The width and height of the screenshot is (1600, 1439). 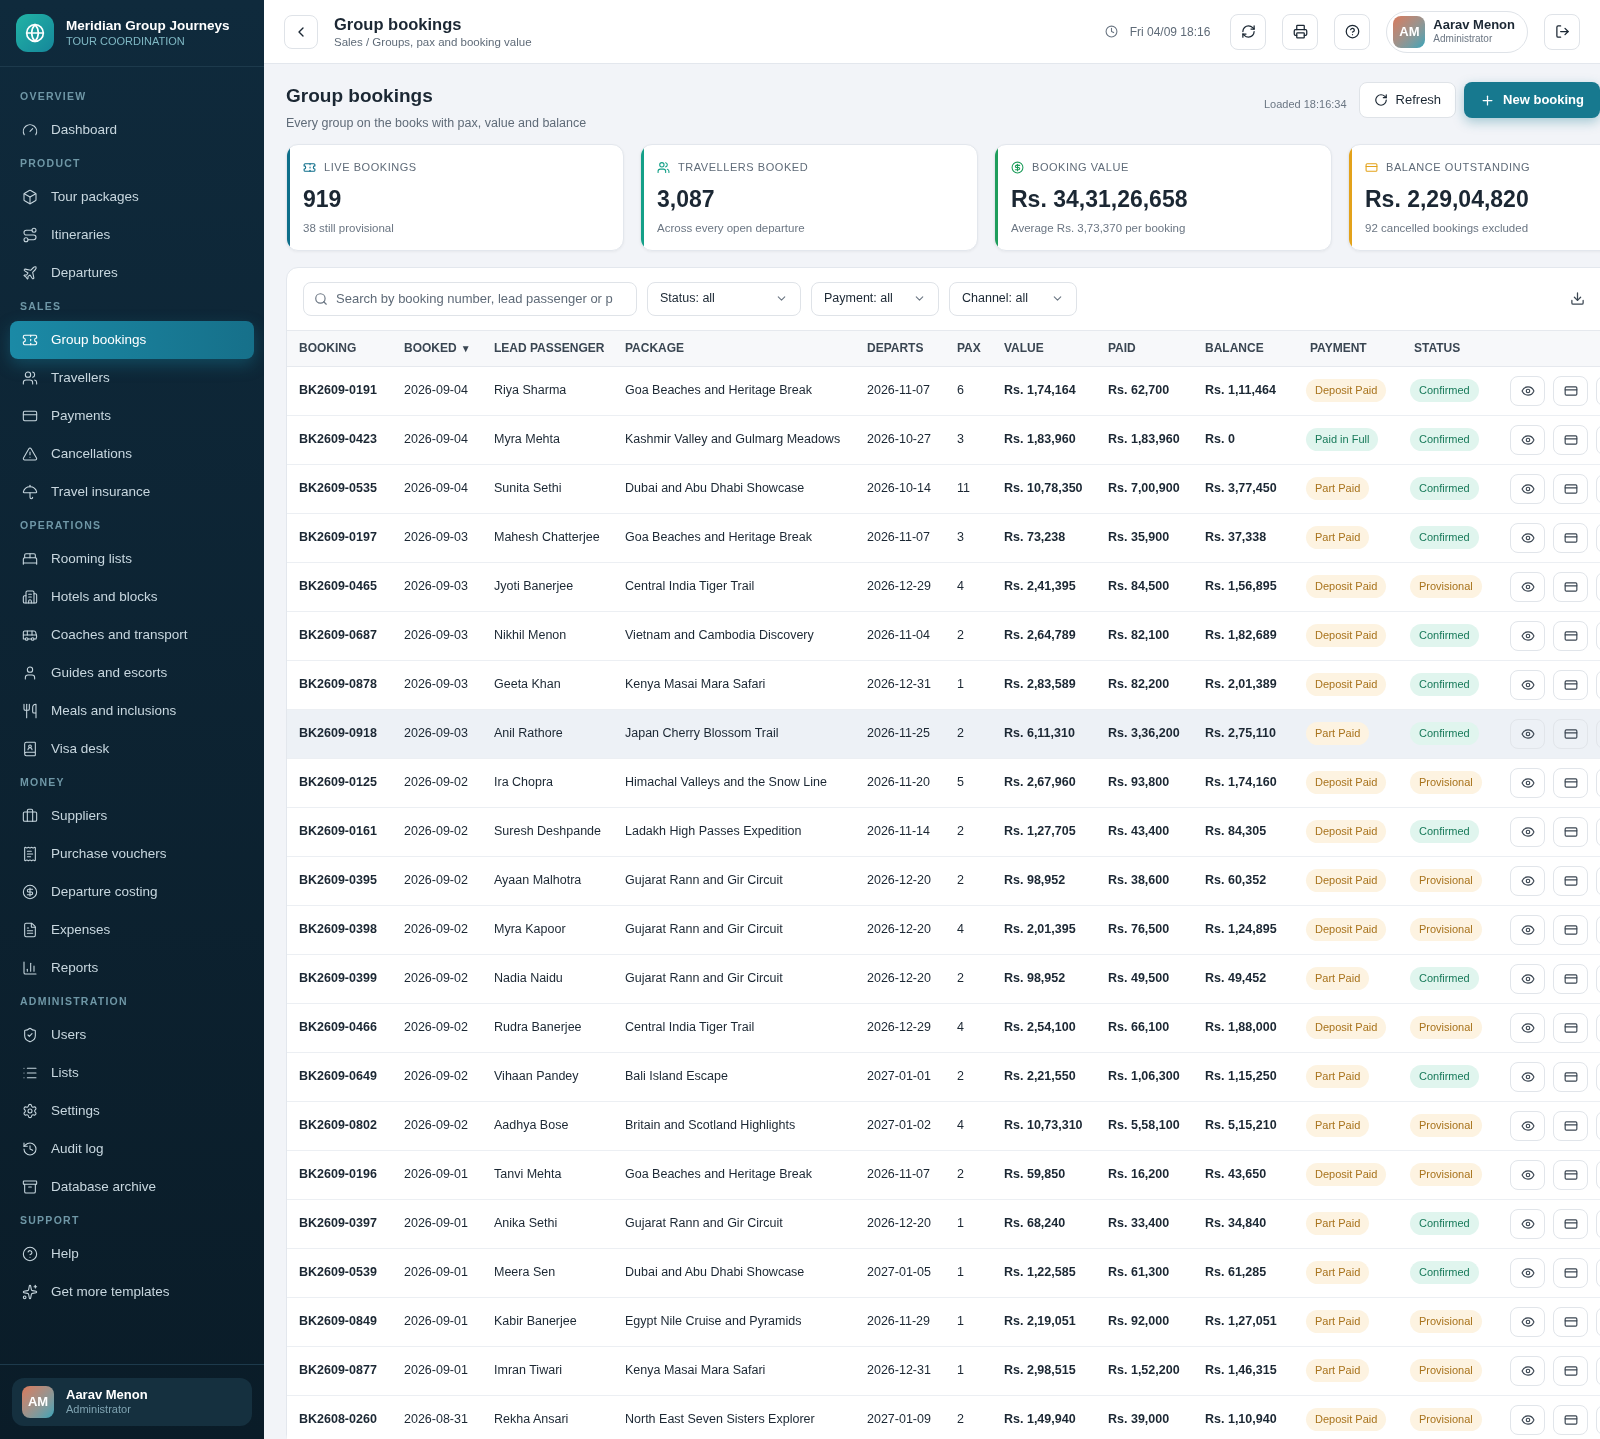 What do you see at coordinates (1532, 100) in the screenshot?
I see `new-booking-button: New booking` at bounding box center [1532, 100].